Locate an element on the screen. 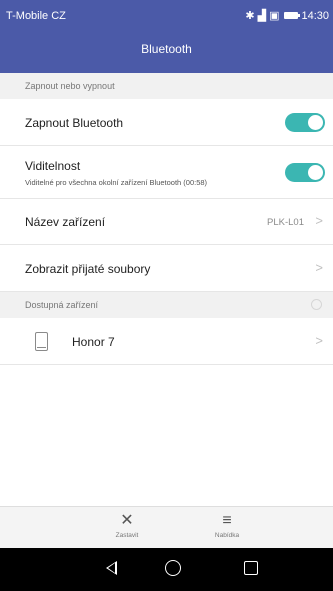  device-name-row: Název zařízení PLK-L01 > is located at coordinates (166, 222).